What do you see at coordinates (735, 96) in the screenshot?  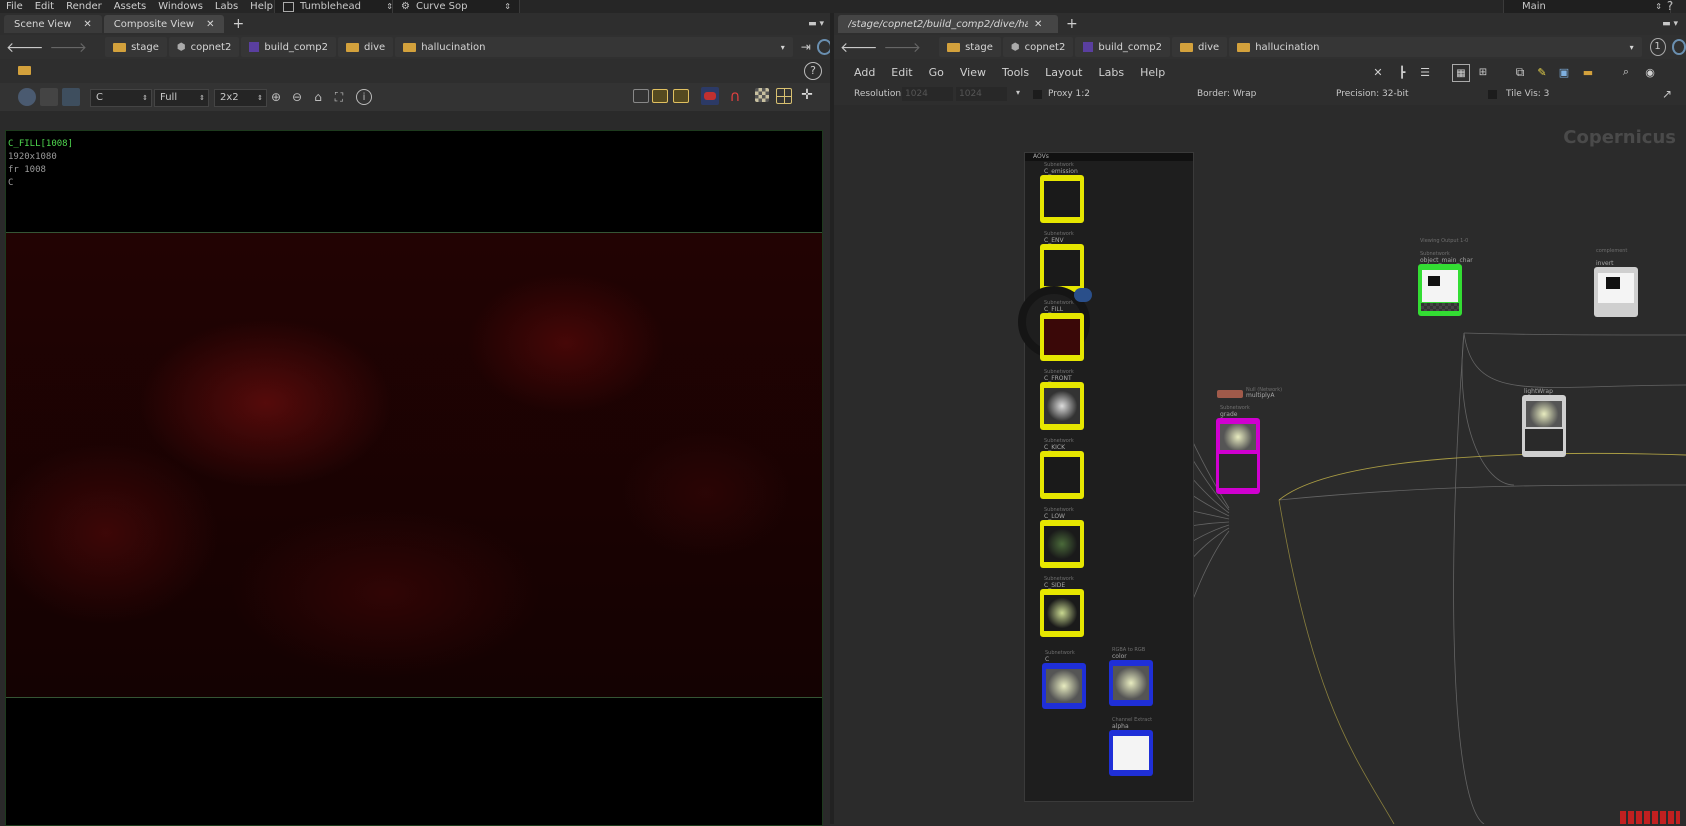 I see `magnet-icon: ∩` at bounding box center [735, 96].